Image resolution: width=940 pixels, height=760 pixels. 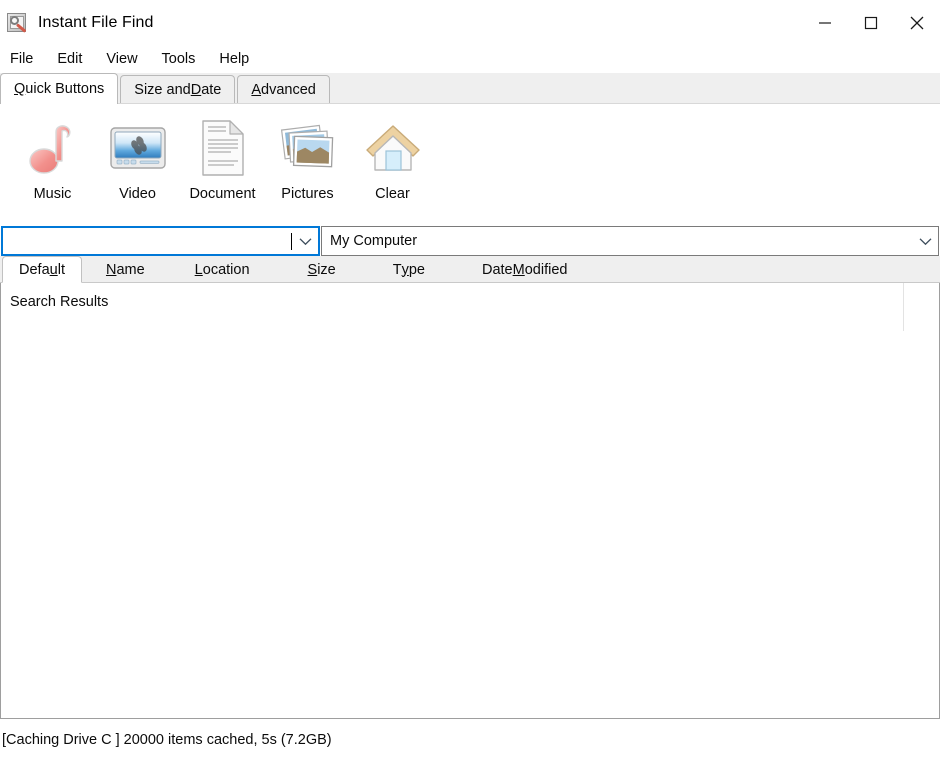 What do you see at coordinates (470, 59) in the screenshot?
I see `menu-bar: File Edit View Tools Help` at bounding box center [470, 59].